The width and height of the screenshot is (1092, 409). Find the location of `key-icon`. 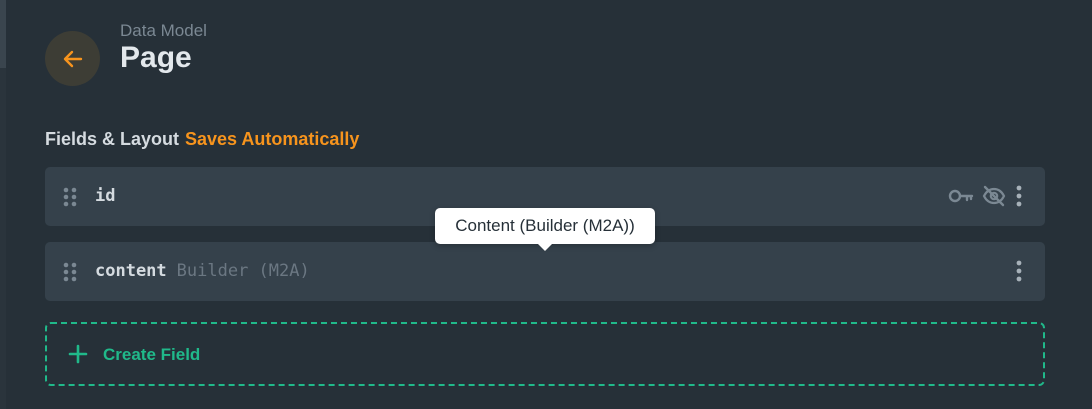

key-icon is located at coordinates (961, 196).